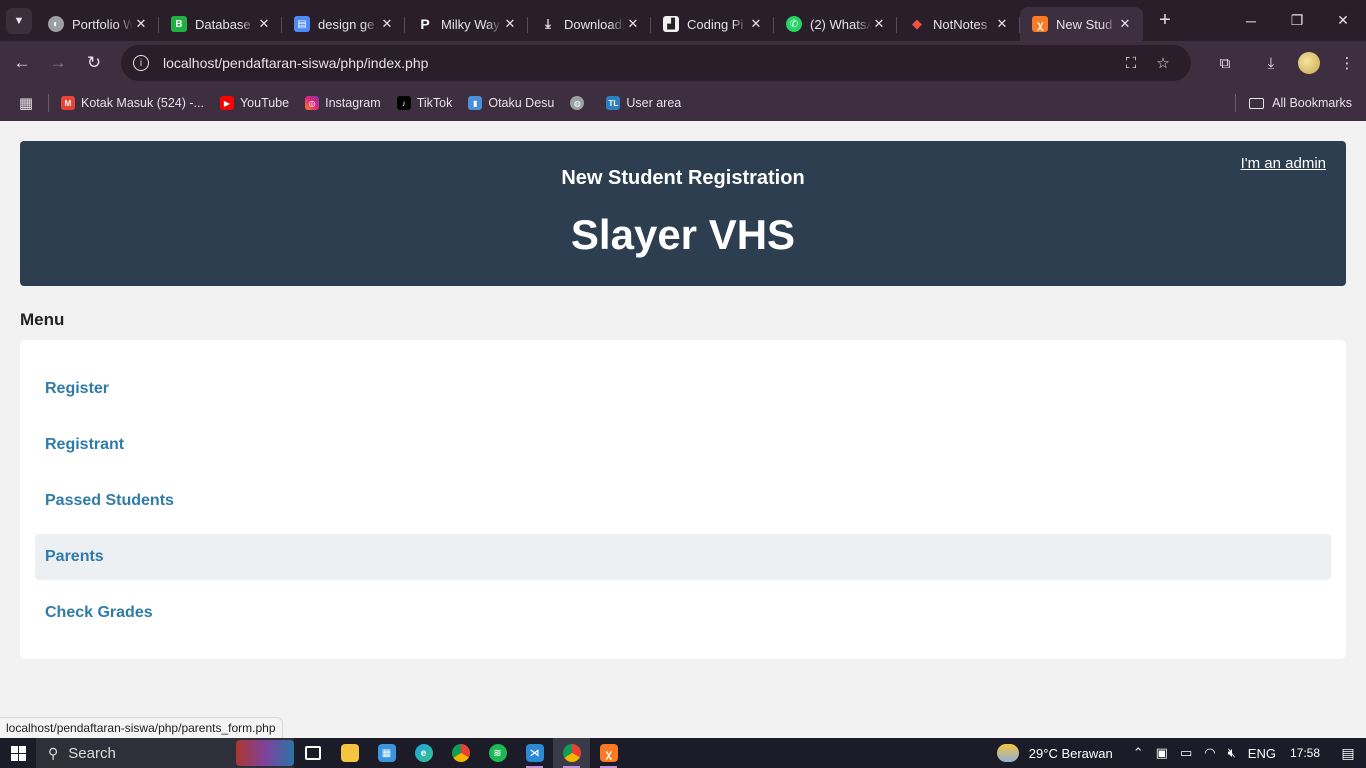 The width and height of the screenshot is (1366, 768). What do you see at coordinates (18, 753) in the screenshot?
I see `start-button` at bounding box center [18, 753].